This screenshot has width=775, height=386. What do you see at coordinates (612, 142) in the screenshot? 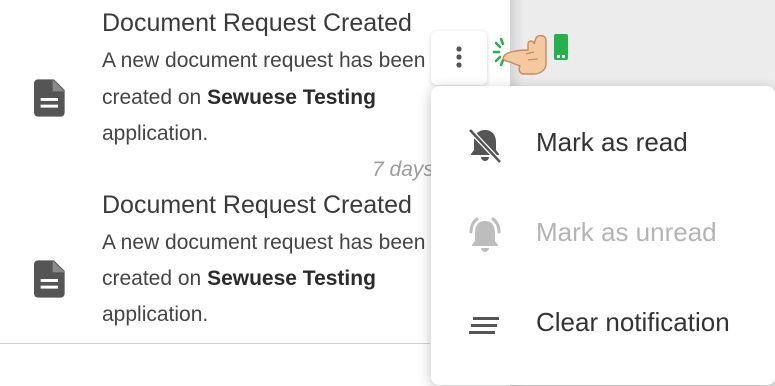
I see `mark-as-read-label: Mark as read` at bounding box center [612, 142].